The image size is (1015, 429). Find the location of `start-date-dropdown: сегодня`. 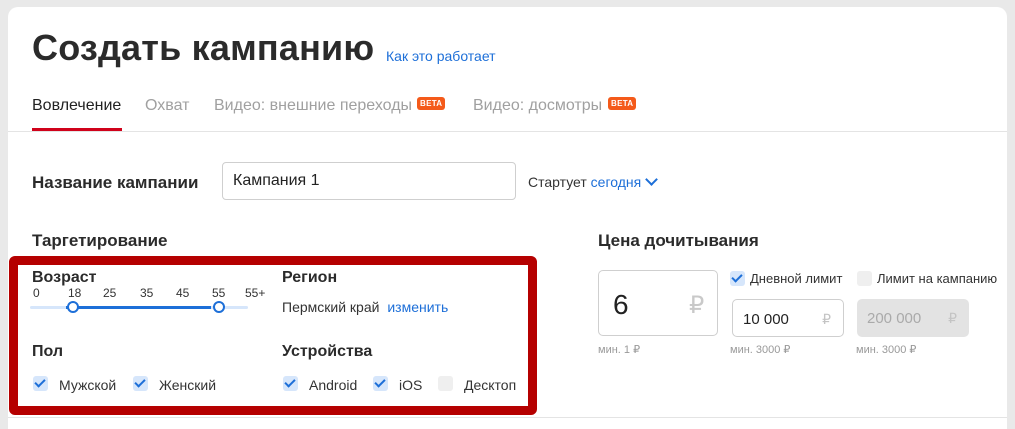

start-date-dropdown: сегодня is located at coordinates (624, 181).